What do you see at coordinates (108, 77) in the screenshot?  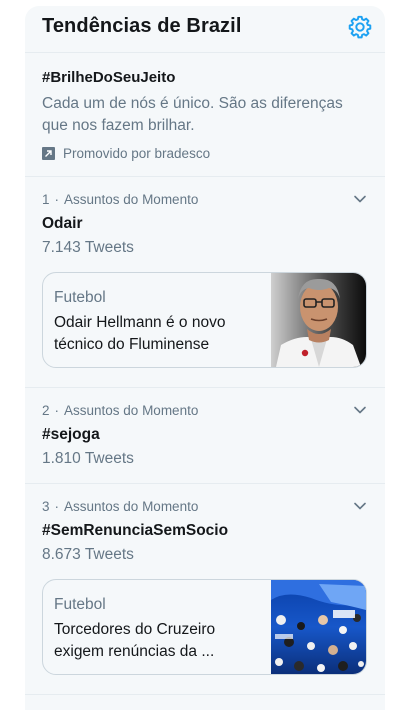 I see `promoted-hashtag: #BrilheDoSeuJeito` at bounding box center [108, 77].